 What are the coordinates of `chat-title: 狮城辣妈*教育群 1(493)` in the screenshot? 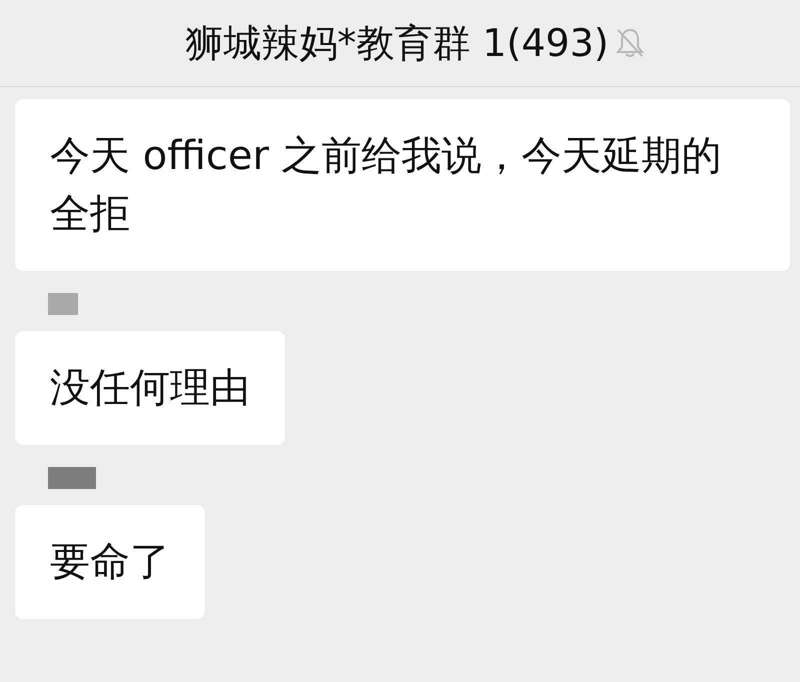 It's located at (397, 43).